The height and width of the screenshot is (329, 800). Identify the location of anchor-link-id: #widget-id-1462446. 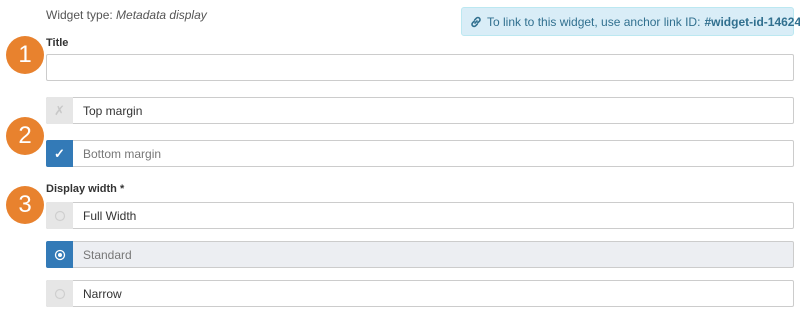
(752, 21).